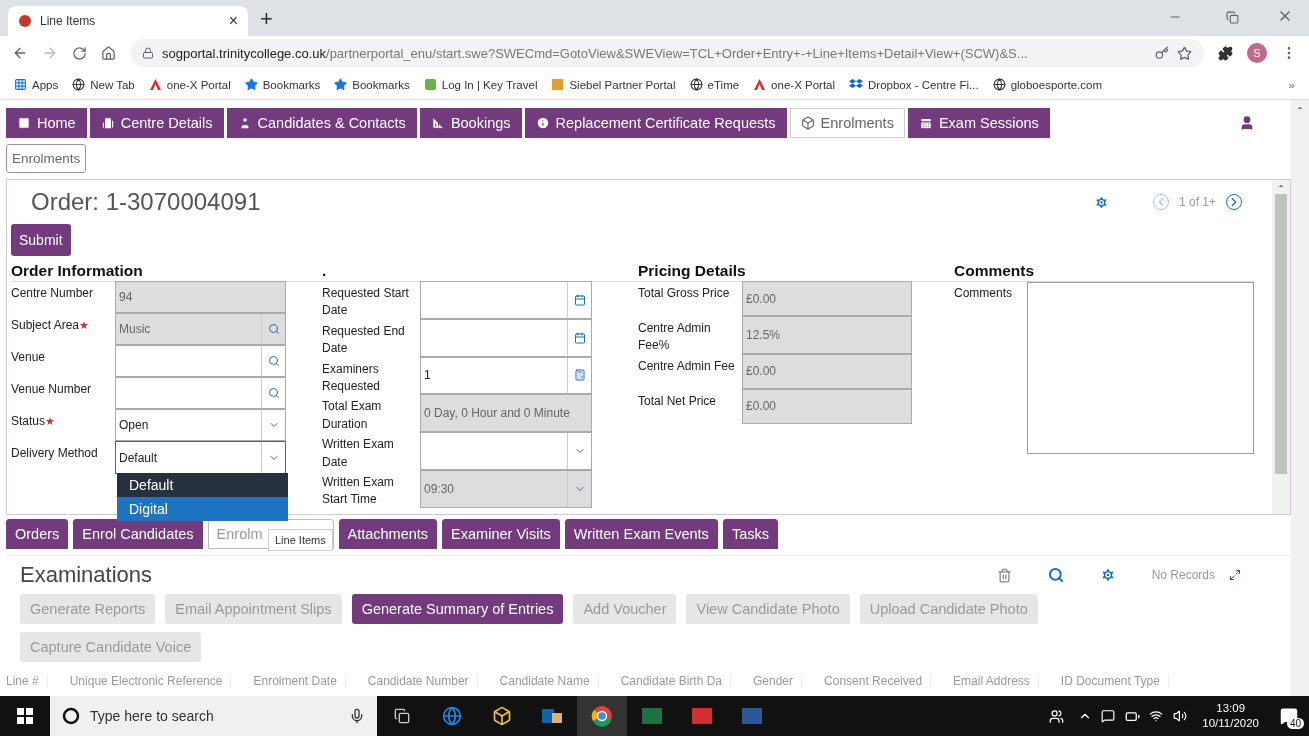 This screenshot has width=1309, height=736. Describe the element at coordinates (200, 425) in the screenshot. I see `input-field: Open` at that location.